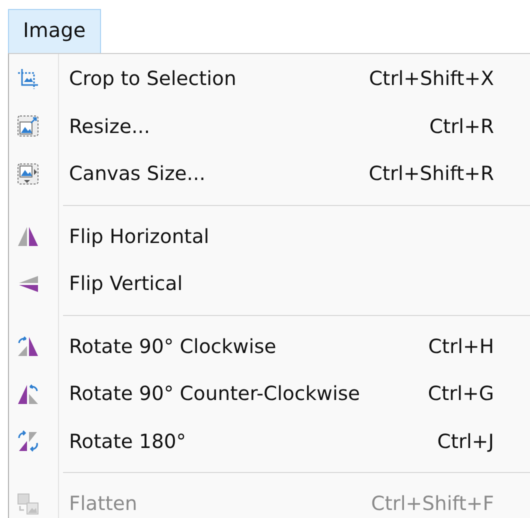  Describe the element at coordinates (269, 394) in the screenshot. I see `menu-item: Rotate 90° Counter-Clockwise Ctrl+G` at that location.